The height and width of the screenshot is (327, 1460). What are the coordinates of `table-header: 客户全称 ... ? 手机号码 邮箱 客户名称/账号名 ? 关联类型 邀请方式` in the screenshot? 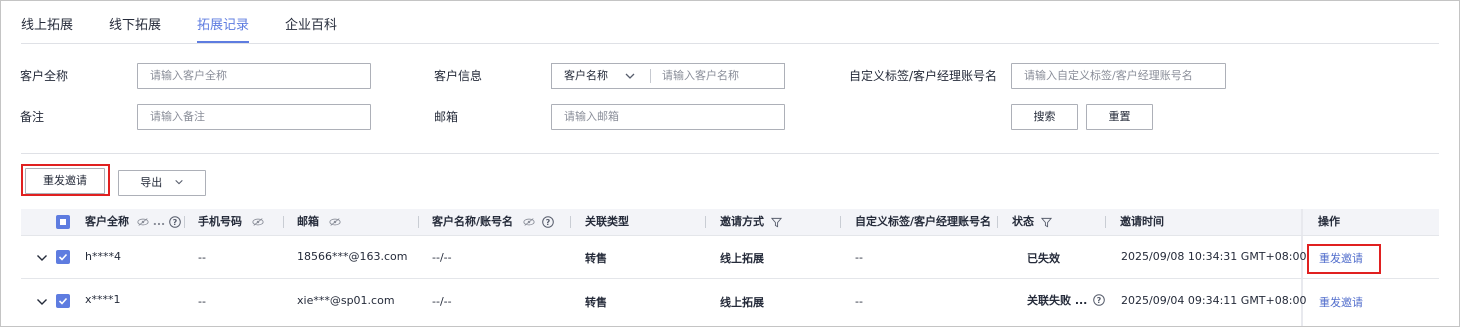 It's located at (730, 222).